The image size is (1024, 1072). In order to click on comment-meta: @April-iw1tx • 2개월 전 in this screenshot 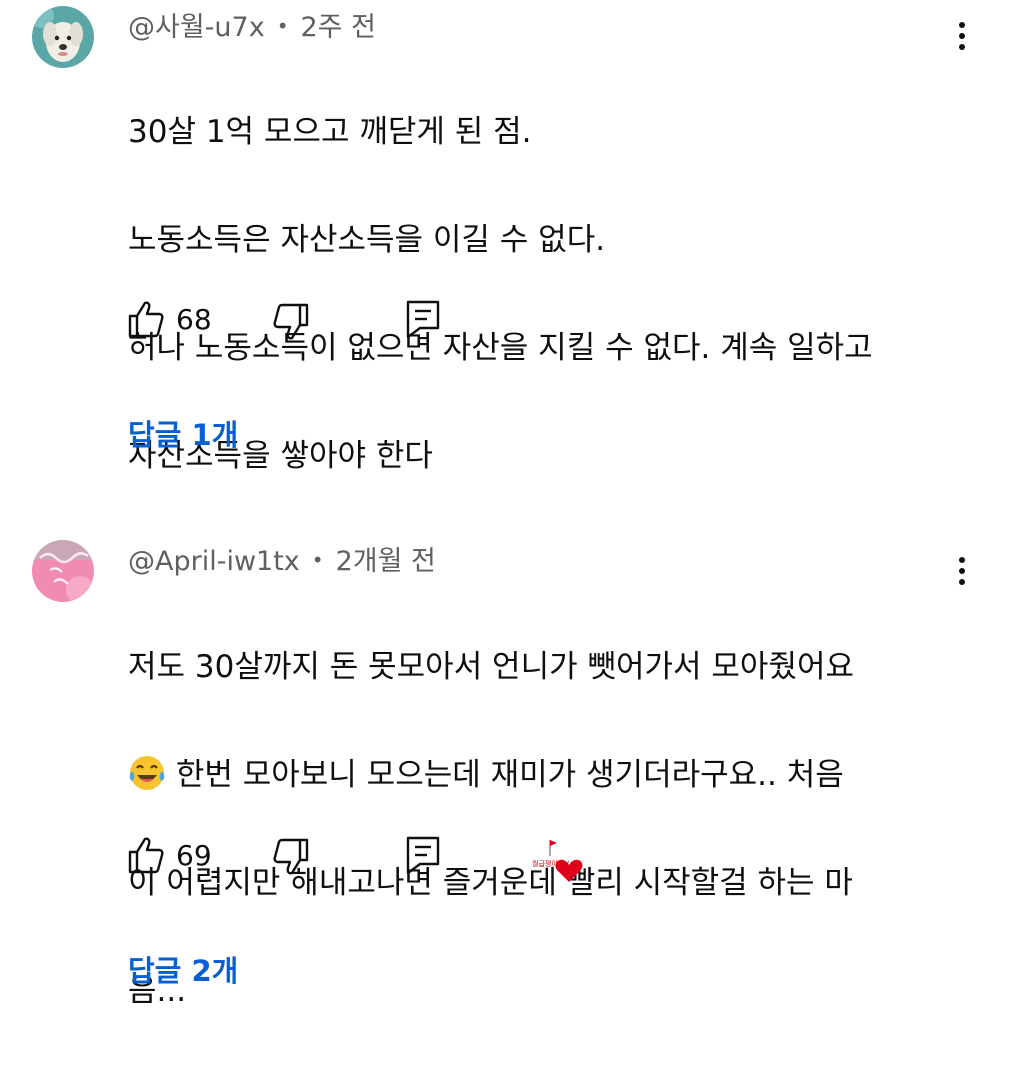, I will do `click(282, 561)`.